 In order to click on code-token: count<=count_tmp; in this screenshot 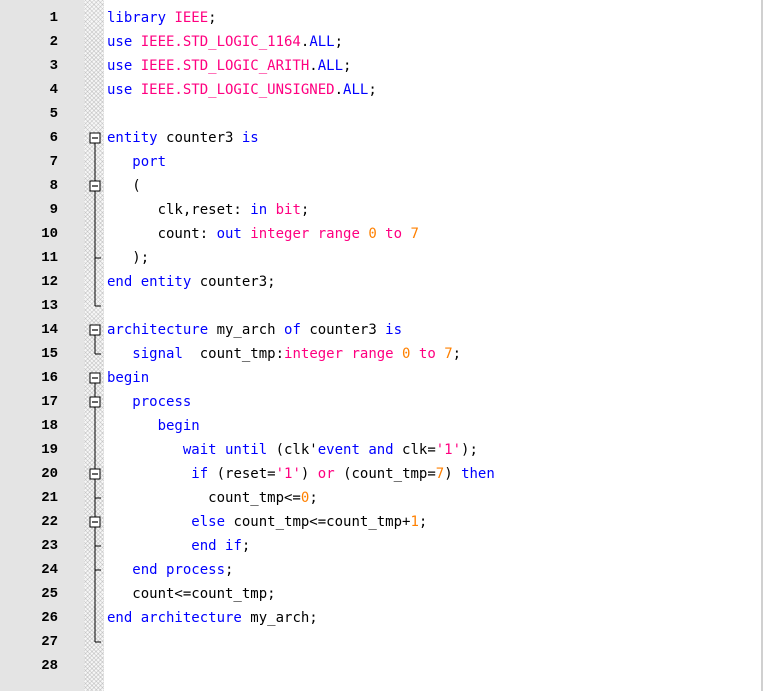, I will do `click(191, 594)`.